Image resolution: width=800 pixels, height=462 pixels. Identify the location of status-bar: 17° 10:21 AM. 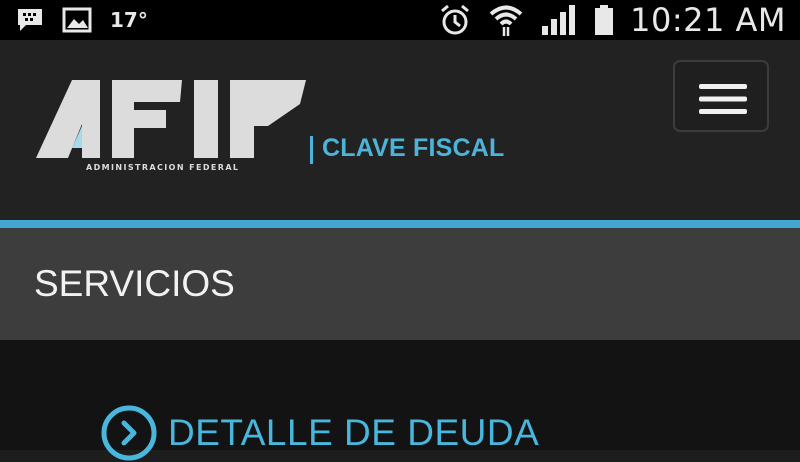
(400, 20).